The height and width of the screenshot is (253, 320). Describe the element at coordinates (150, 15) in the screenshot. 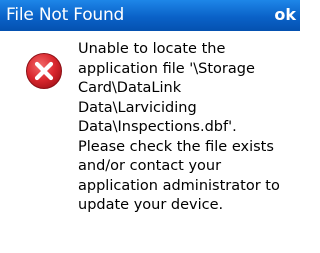

I see `title-bar: File Not Found ok` at that location.